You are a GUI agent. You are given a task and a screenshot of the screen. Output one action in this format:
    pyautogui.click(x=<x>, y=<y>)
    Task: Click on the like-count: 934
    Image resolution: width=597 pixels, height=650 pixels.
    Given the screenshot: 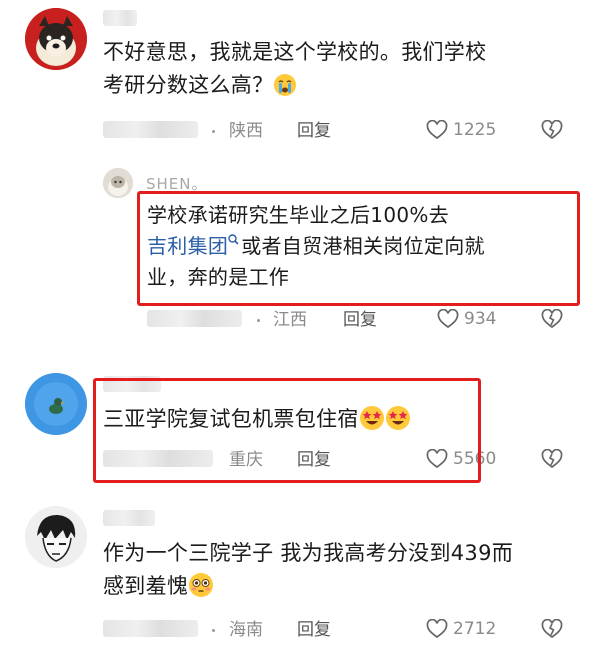 What is the action you would take?
    pyautogui.click(x=480, y=319)
    